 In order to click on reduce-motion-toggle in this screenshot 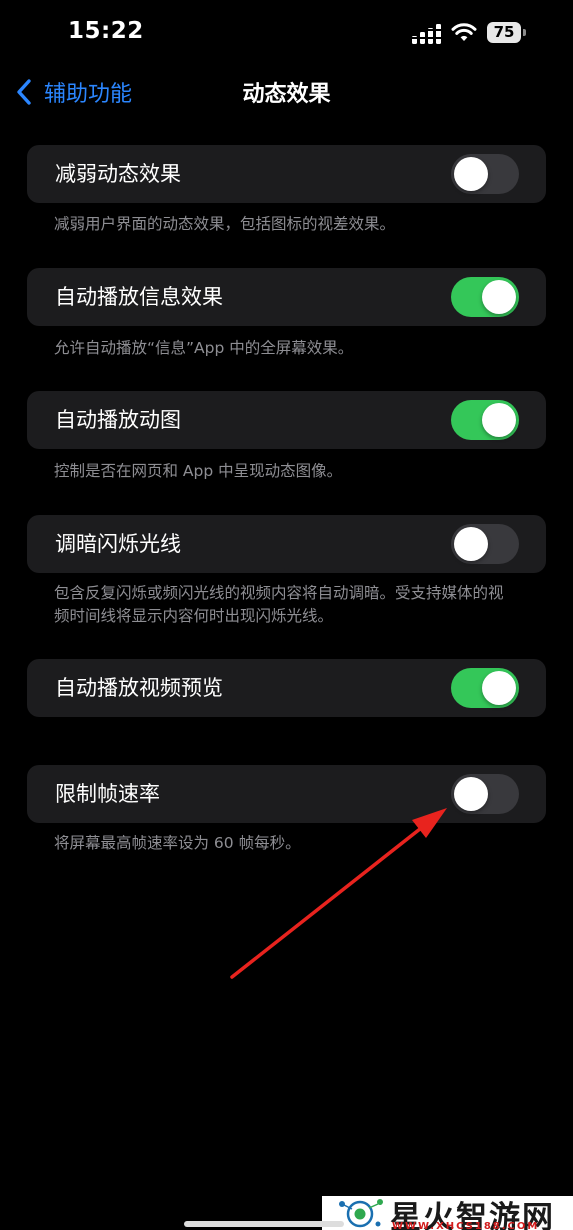, I will do `click(485, 174)`.